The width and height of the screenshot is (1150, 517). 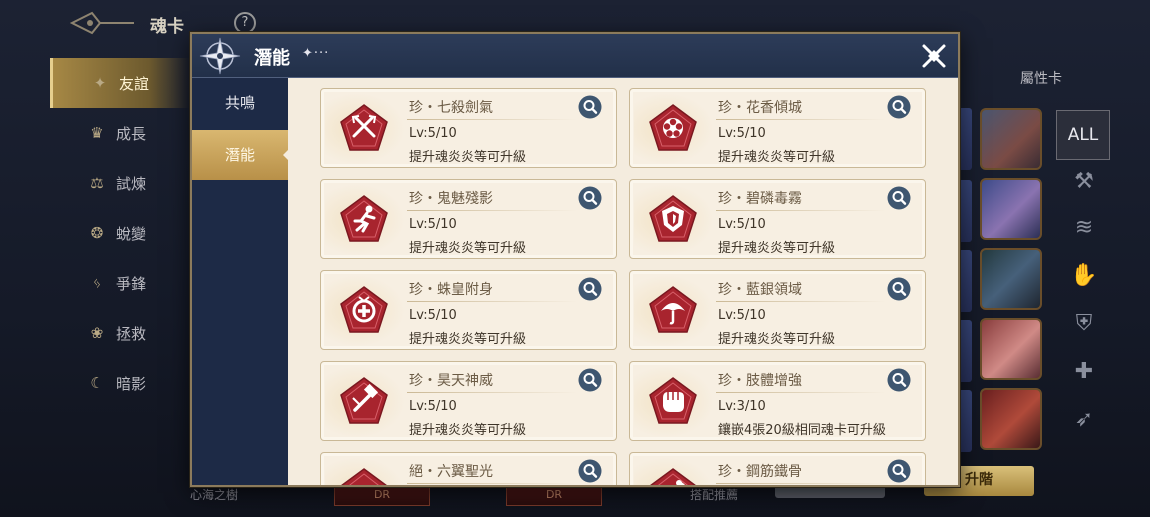 I want to click on star-compass-icon: ✦, so click(x=100, y=83).